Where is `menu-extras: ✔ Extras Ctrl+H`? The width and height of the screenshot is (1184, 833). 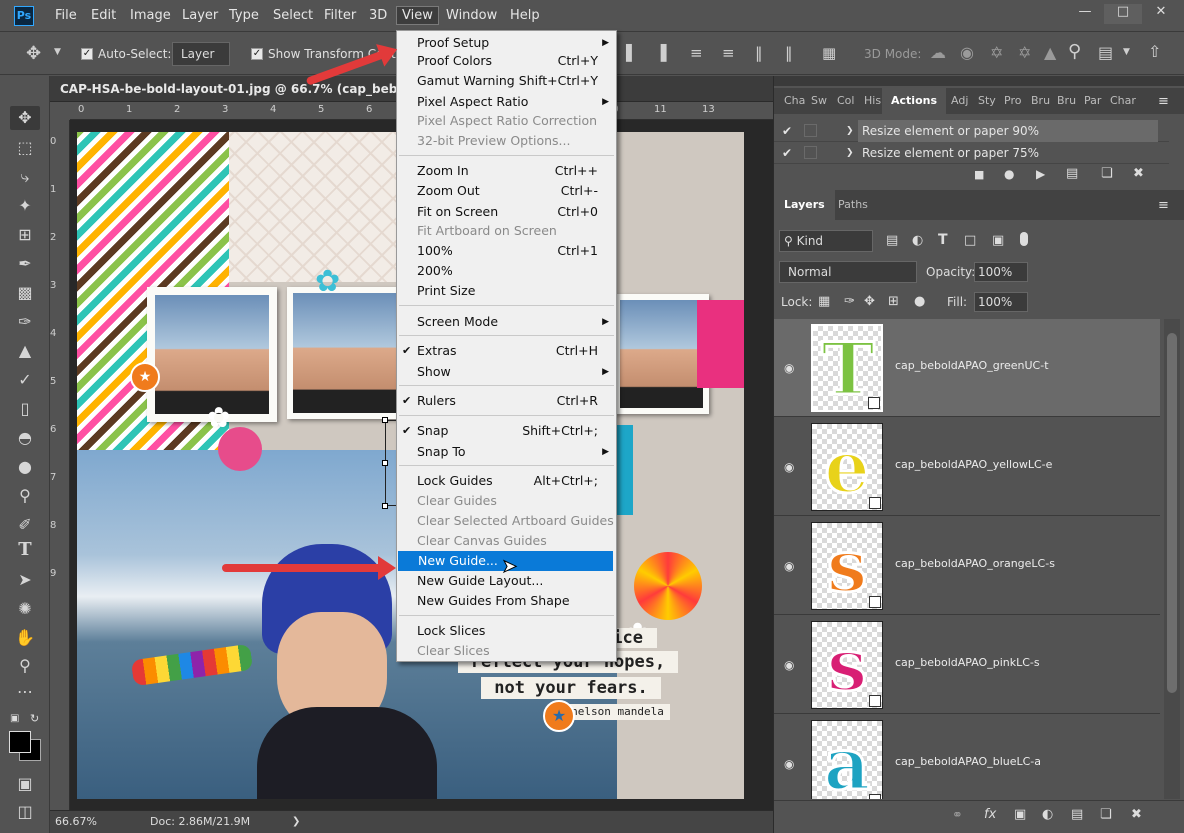 menu-extras: ✔ Extras Ctrl+H is located at coordinates (506, 351).